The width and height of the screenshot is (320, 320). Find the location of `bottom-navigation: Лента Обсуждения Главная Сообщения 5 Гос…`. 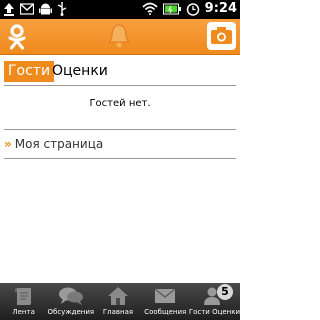

bottom-navigation: Лента Обсуждения Главная Сообщения 5 Гос… is located at coordinates (120, 301).